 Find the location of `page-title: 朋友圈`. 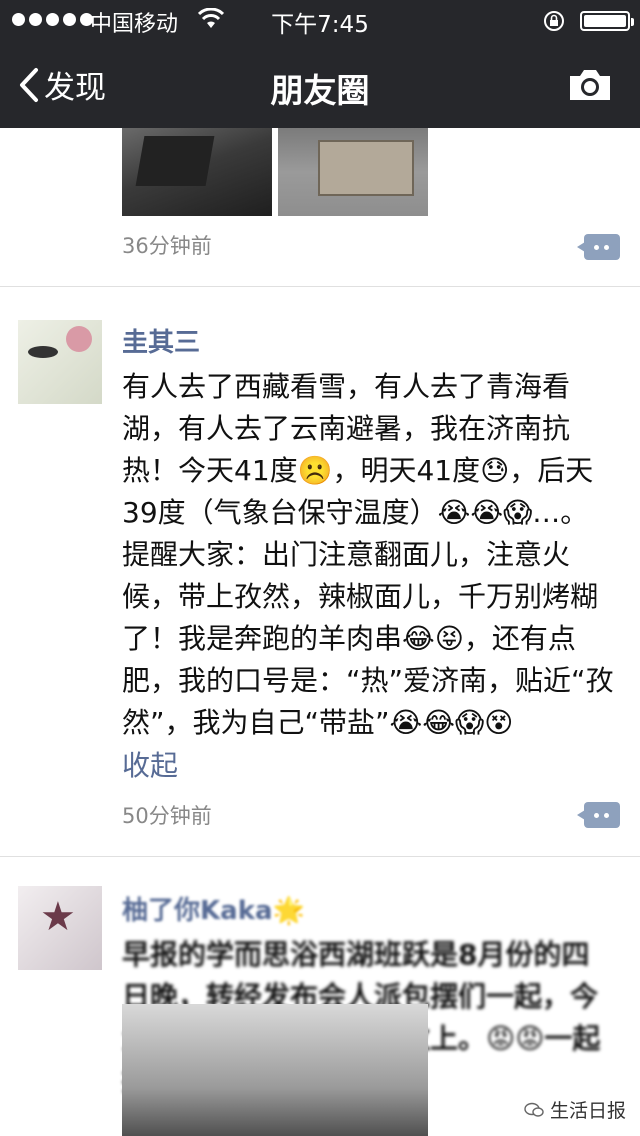

page-title: 朋友圈 is located at coordinates (320, 90).